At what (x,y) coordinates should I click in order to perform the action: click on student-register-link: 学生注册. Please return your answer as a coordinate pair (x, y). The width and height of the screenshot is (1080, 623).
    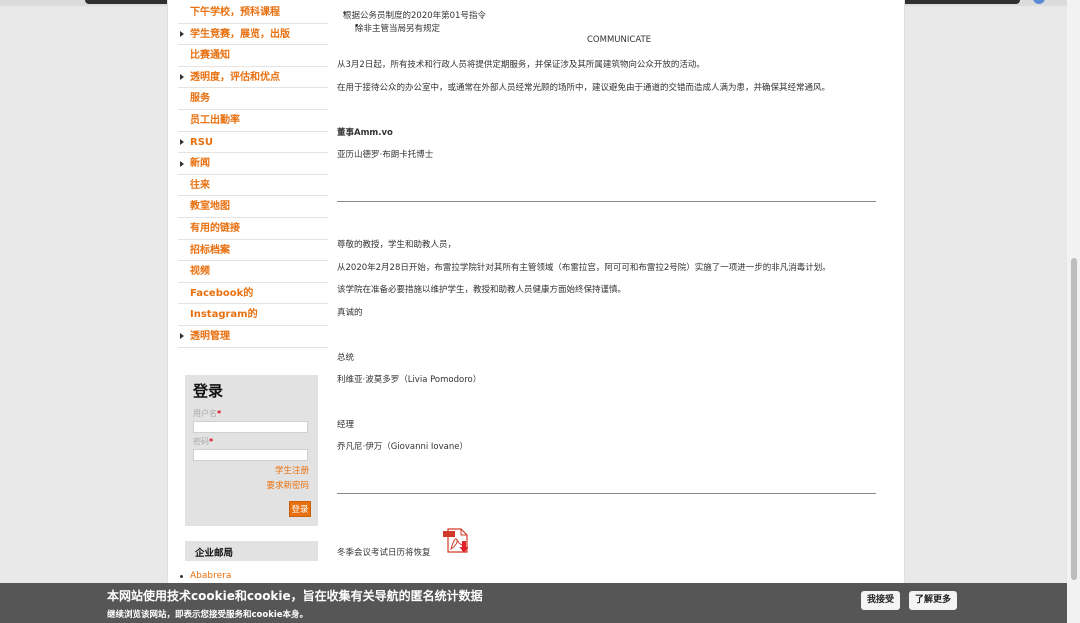
    Looking at the image, I should click on (292, 470).